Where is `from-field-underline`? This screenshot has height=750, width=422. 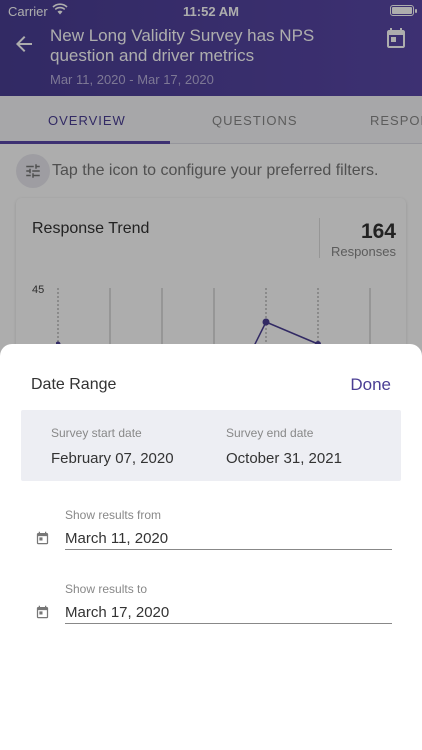
from-field-underline is located at coordinates (228, 549).